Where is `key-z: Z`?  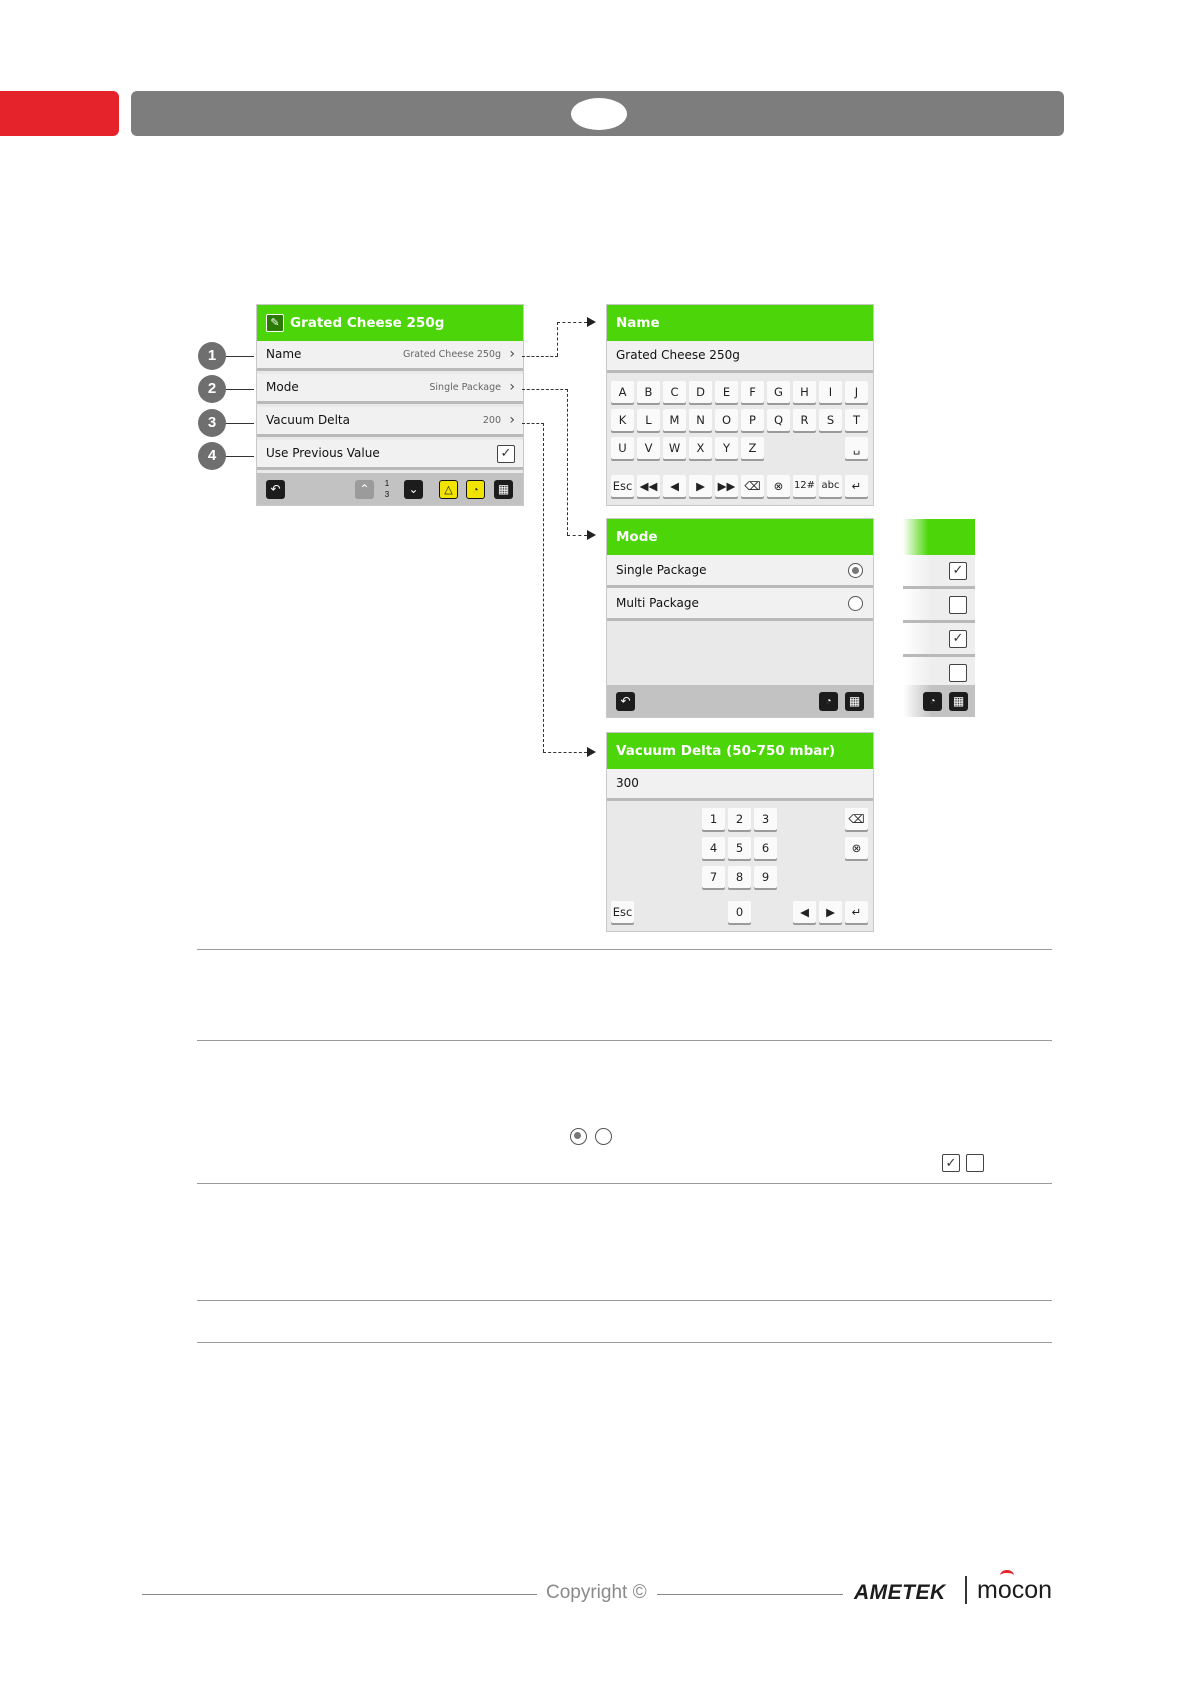 key-z: Z is located at coordinates (752, 448).